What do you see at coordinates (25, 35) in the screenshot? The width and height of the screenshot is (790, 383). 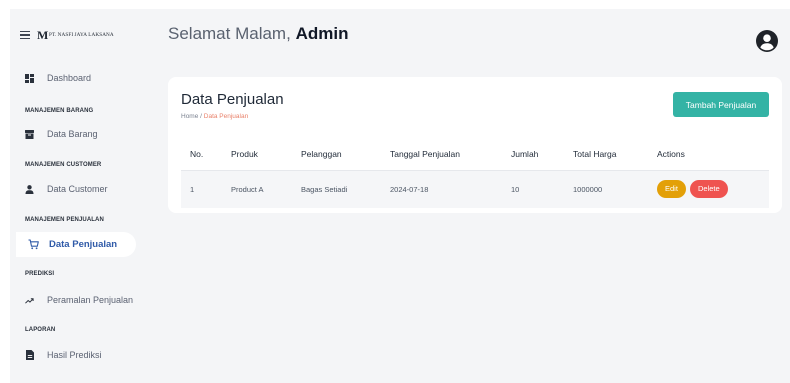 I see `hamburger-menu-icon` at bounding box center [25, 35].